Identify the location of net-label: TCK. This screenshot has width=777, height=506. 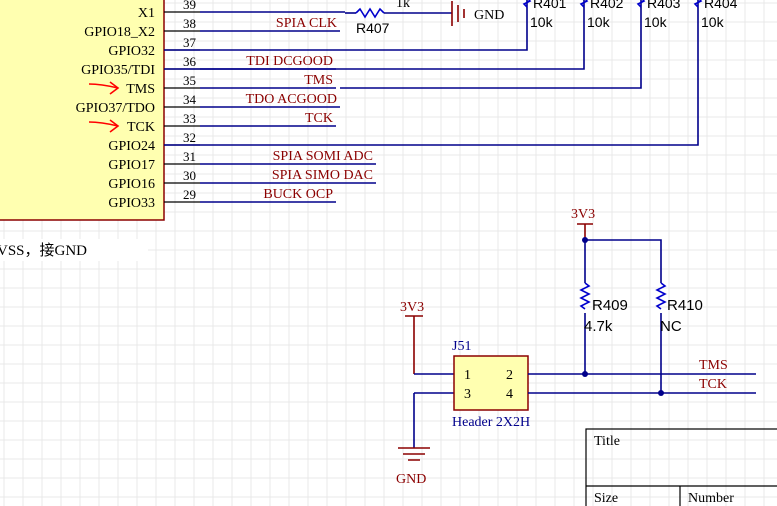
(319, 118).